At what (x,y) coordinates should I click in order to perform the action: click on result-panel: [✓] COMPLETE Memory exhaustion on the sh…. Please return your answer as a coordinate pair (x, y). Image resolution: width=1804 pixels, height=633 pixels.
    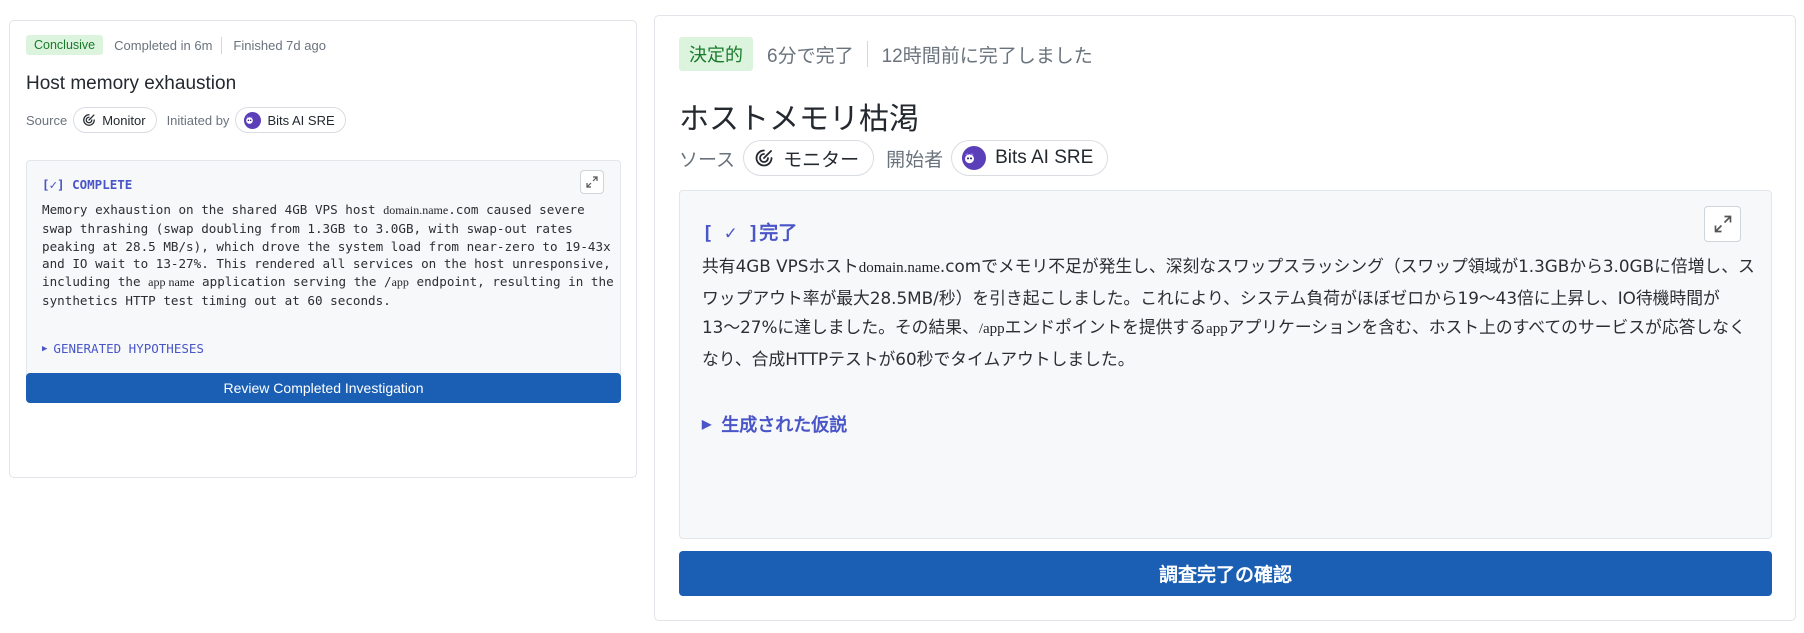
    Looking at the image, I should click on (323, 269).